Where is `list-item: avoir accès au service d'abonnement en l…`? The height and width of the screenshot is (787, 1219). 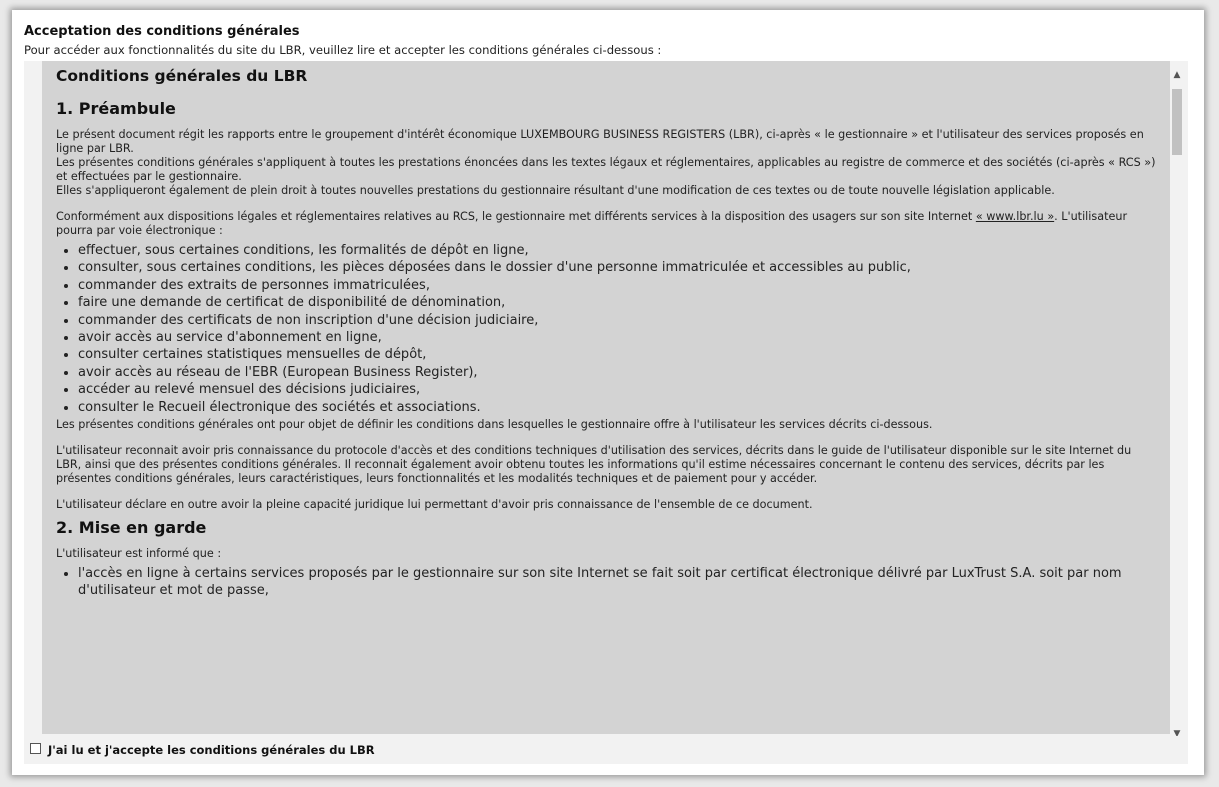
list-item: avoir accès au service d'abonnement en l… is located at coordinates (617, 337).